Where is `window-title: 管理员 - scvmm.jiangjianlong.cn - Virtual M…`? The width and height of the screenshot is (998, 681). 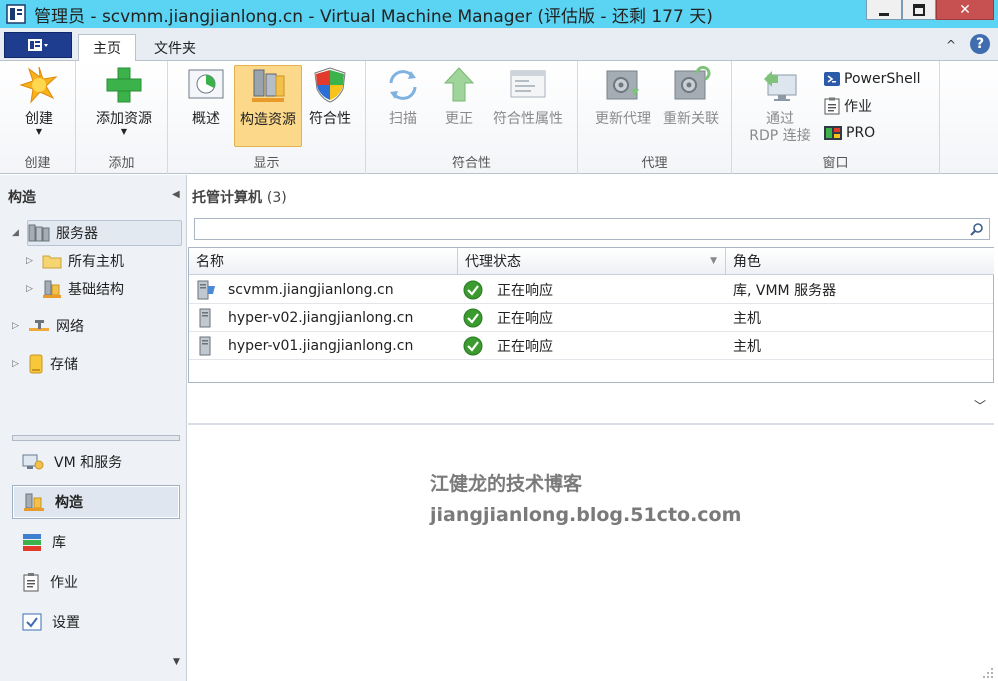 window-title: 管理员 - scvmm.jiangjianlong.cn - Virtual M… is located at coordinates (373, 16).